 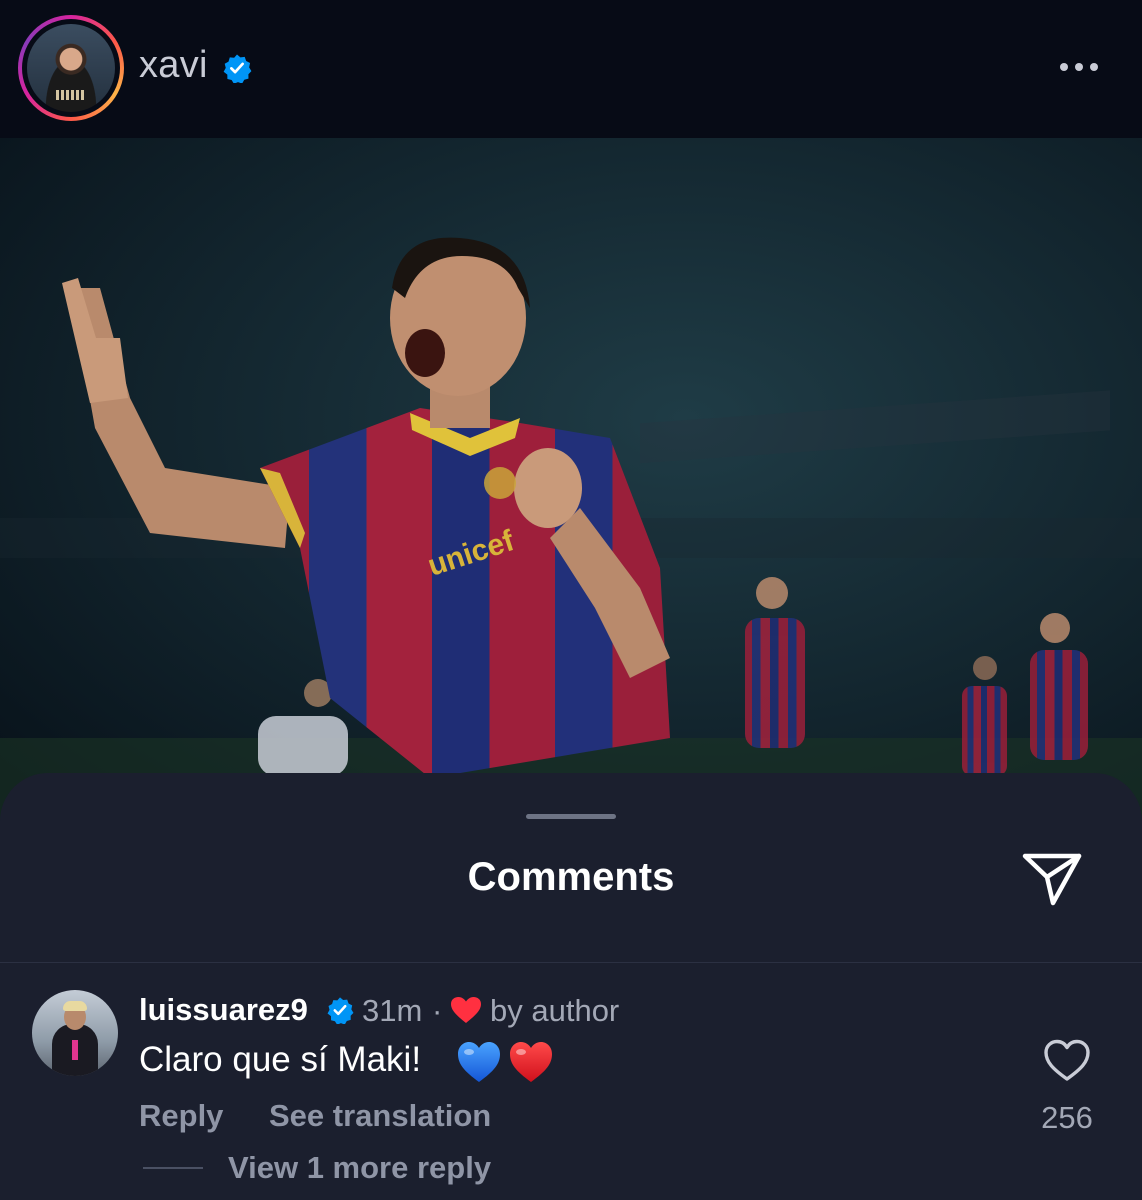 What do you see at coordinates (571, 877) in the screenshot?
I see `comments-title: Comments` at bounding box center [571, 877].